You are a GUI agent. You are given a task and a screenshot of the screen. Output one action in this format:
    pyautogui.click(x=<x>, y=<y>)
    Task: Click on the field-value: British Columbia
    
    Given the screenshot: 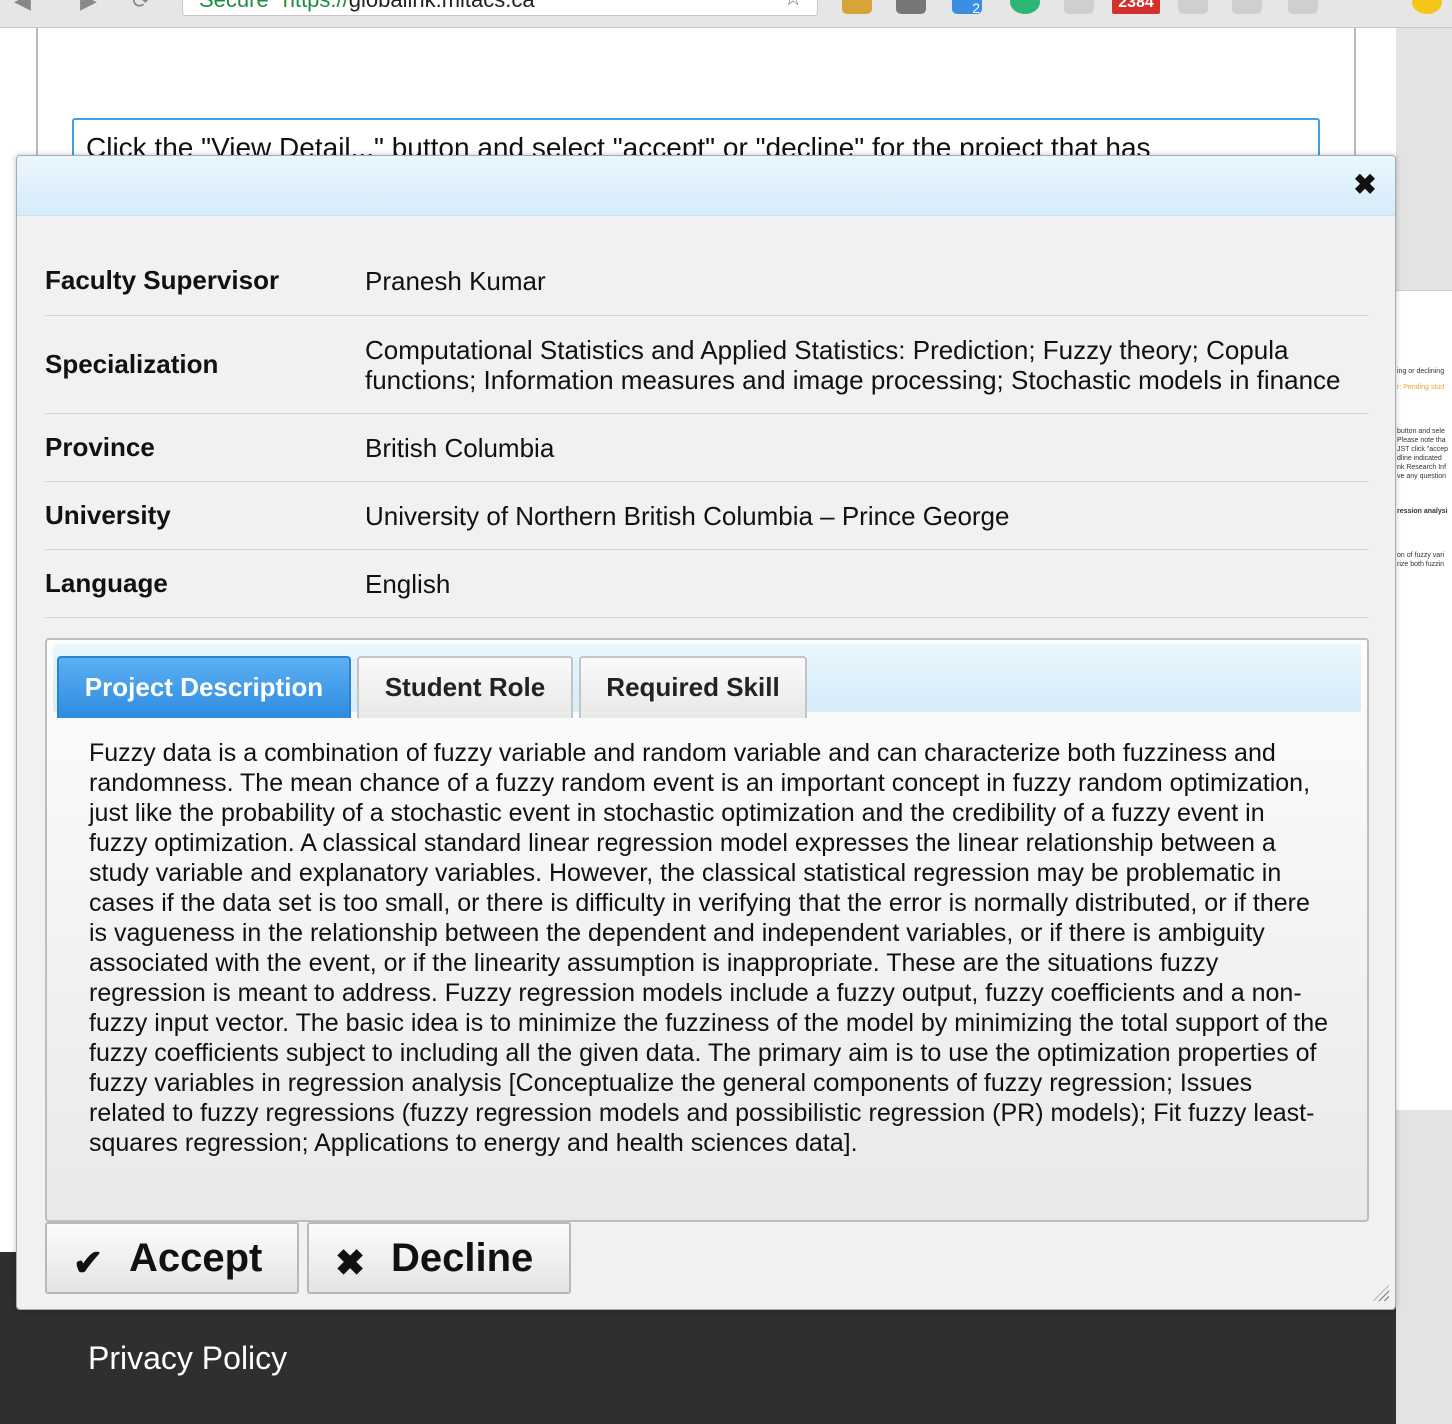 What is the action you would take?
    pyautogui.click(x=460, y=447)
    